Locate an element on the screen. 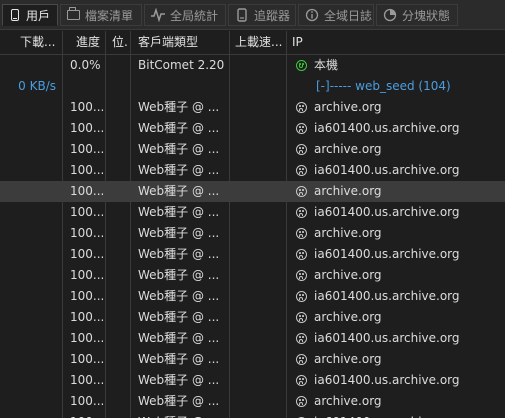  tab-statistics: 全局統計 is located at coordinates (185, 15).